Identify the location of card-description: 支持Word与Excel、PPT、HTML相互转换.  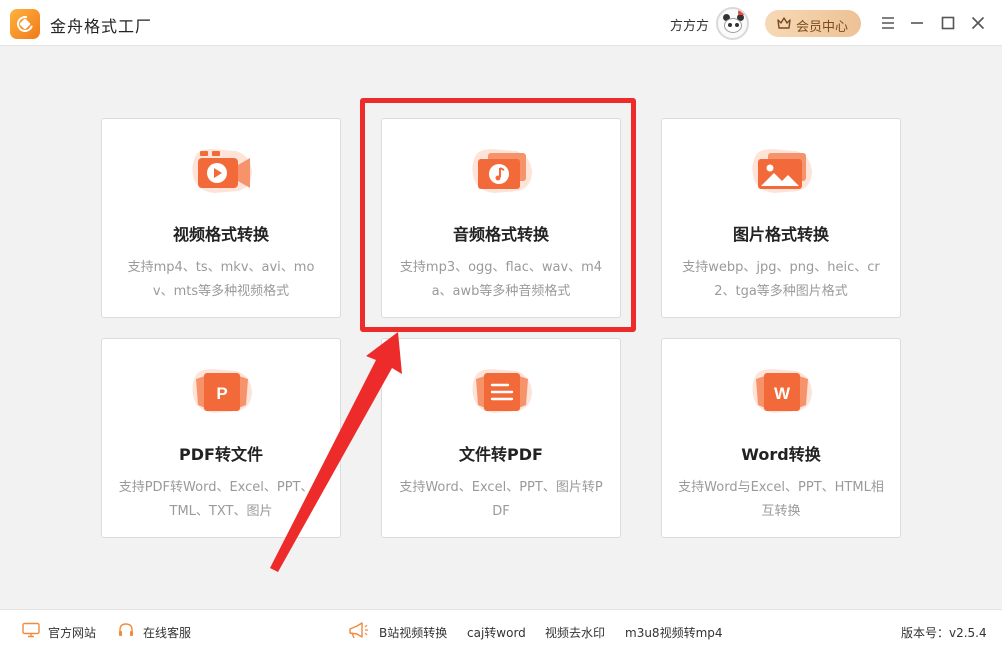
(781, 499).